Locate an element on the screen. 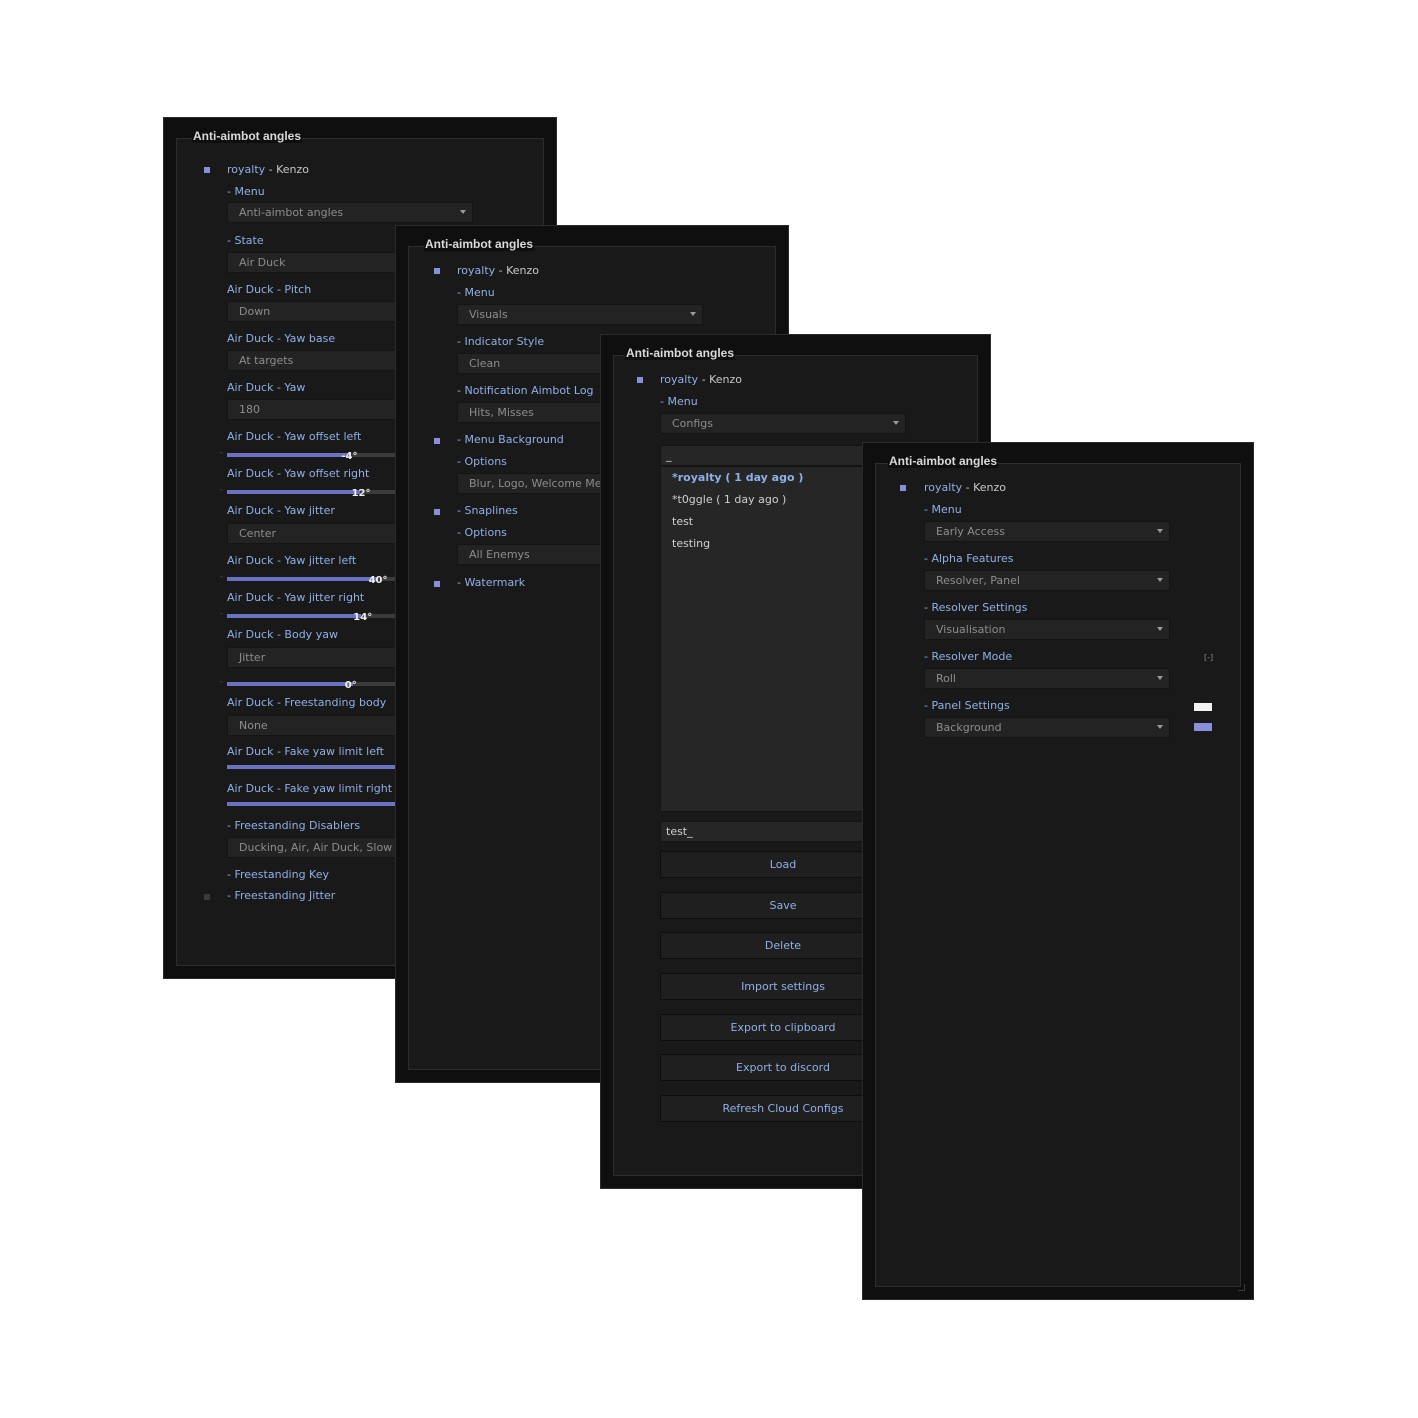 Image resolution: width=1418 pixels, height=1418 pixels. yaw-jitter-label: Air Duck - Yaw jitter is located at coordinates (281, 510).